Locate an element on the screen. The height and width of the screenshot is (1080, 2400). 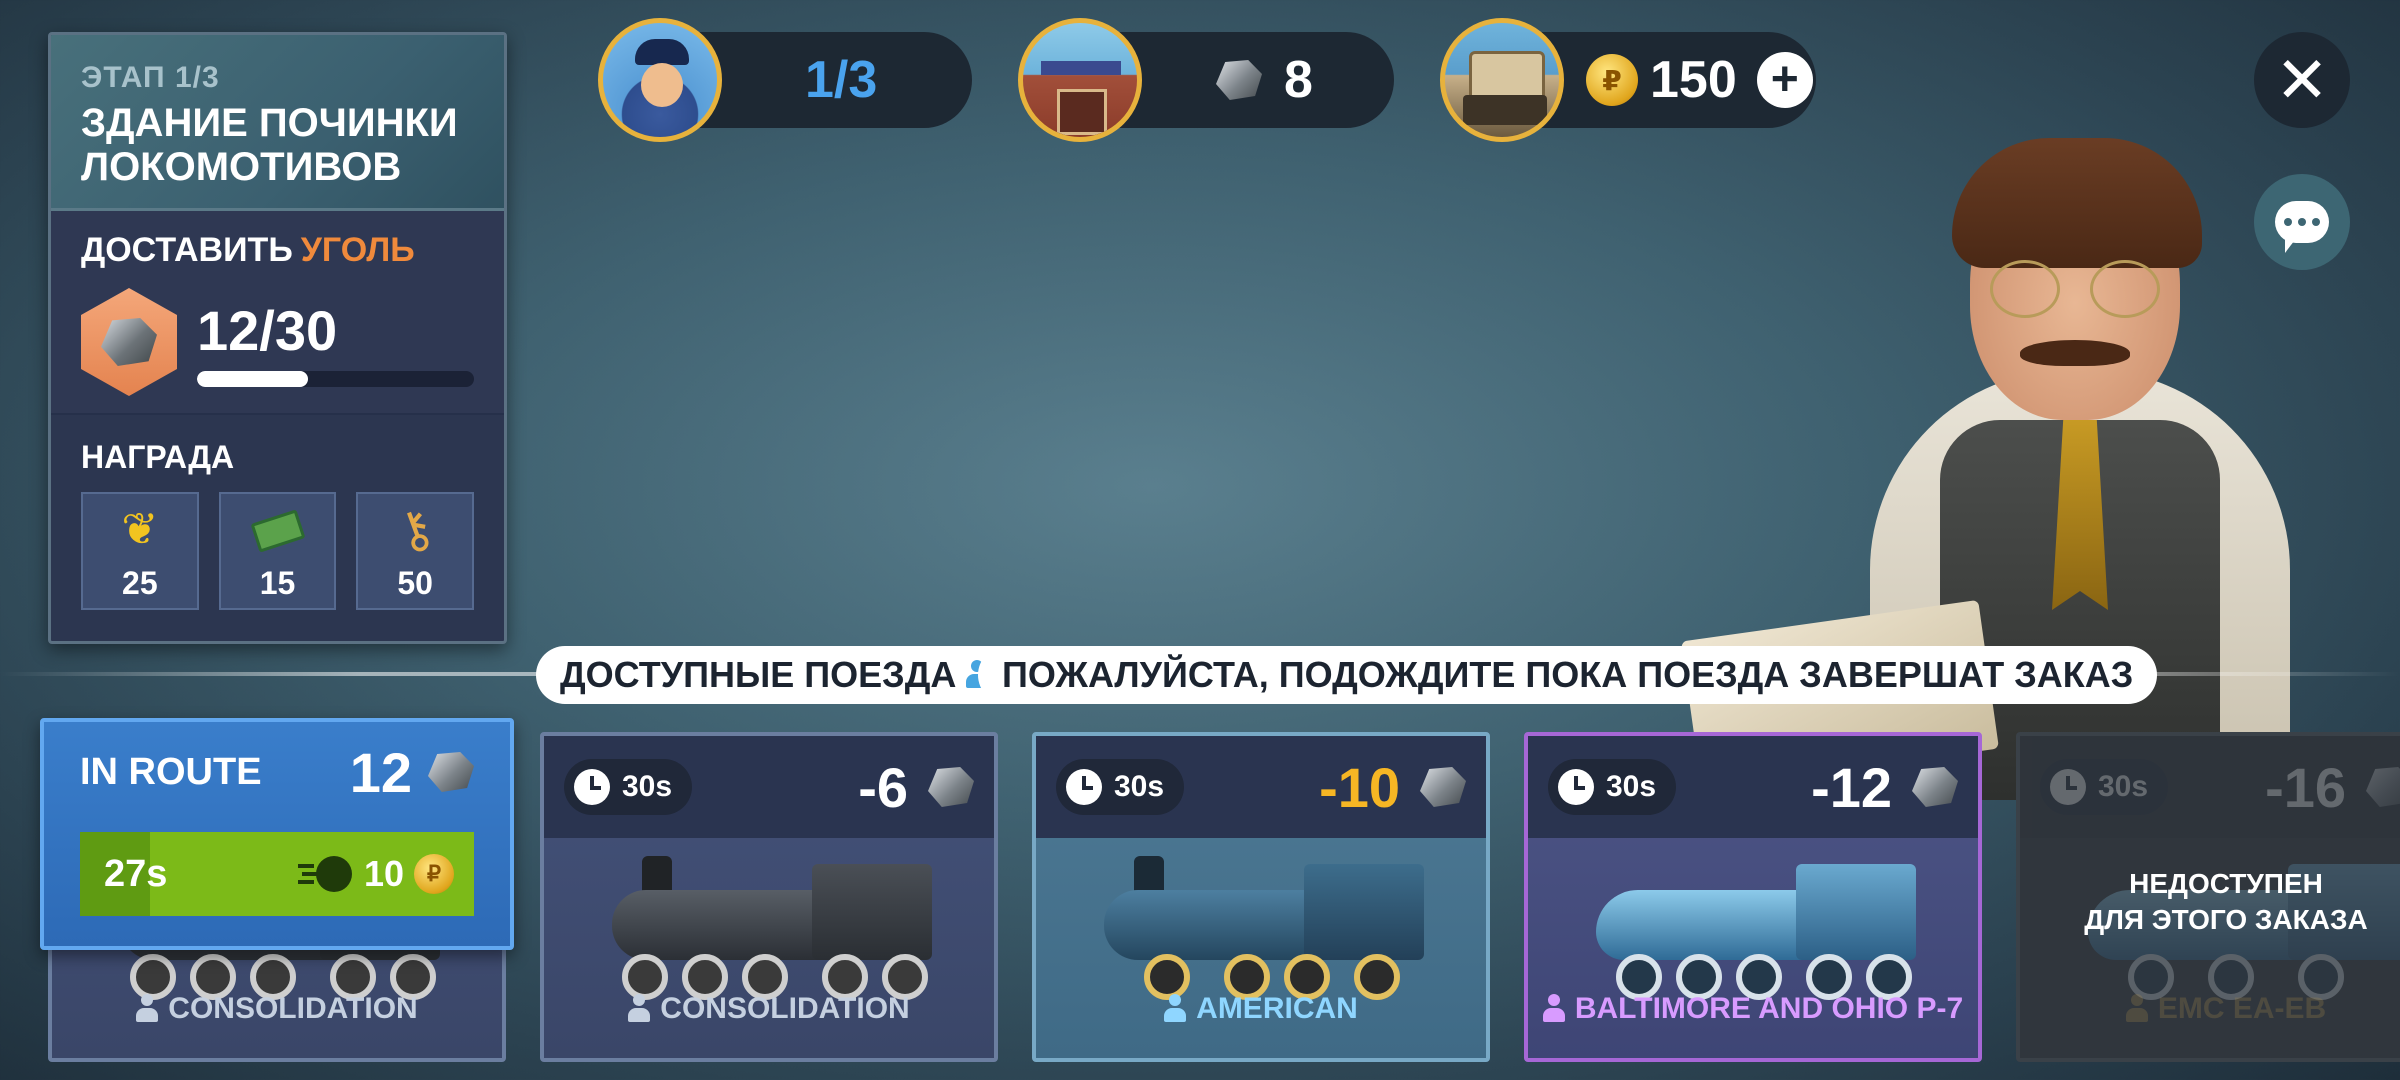
reward-label: НАГРАДА is located at coordinates (158, 457).